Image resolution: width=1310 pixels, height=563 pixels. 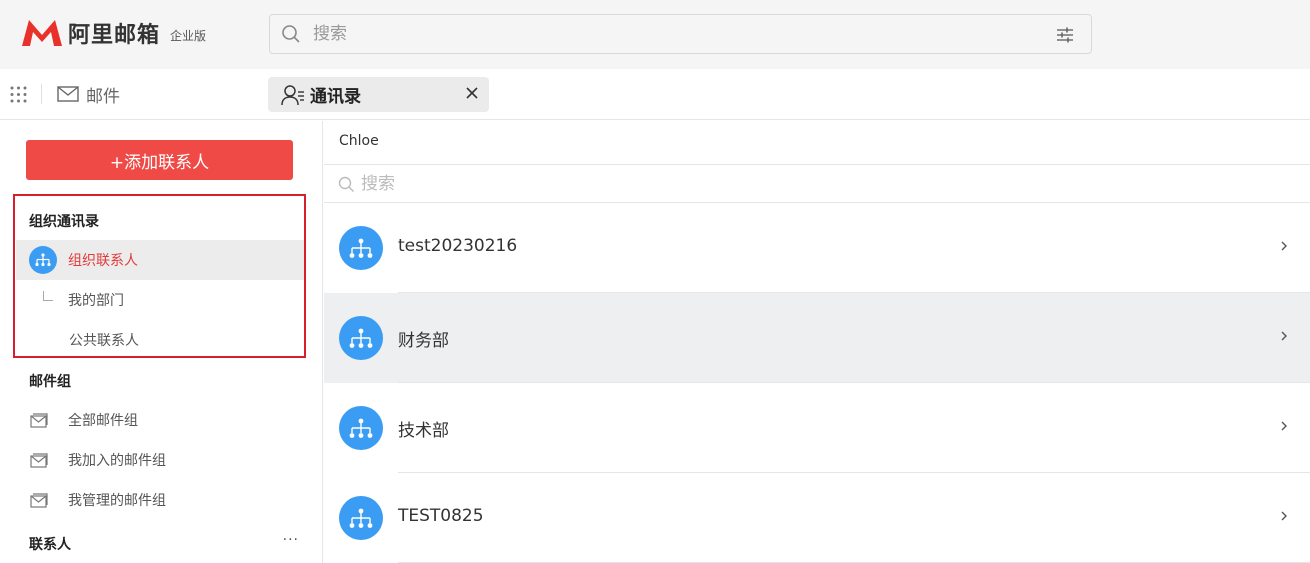 I want to click on app-name: 阿里邮箱, so click(x=114, y=35).